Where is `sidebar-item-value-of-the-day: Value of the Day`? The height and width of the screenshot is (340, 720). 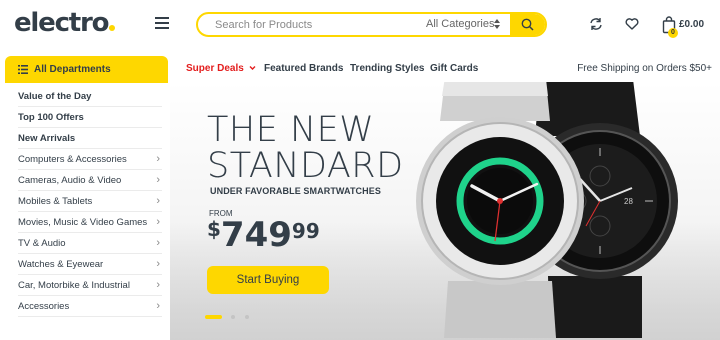 sidebar-item-value-of-the-day: Value of the Day is located at coordinates (90, 96).